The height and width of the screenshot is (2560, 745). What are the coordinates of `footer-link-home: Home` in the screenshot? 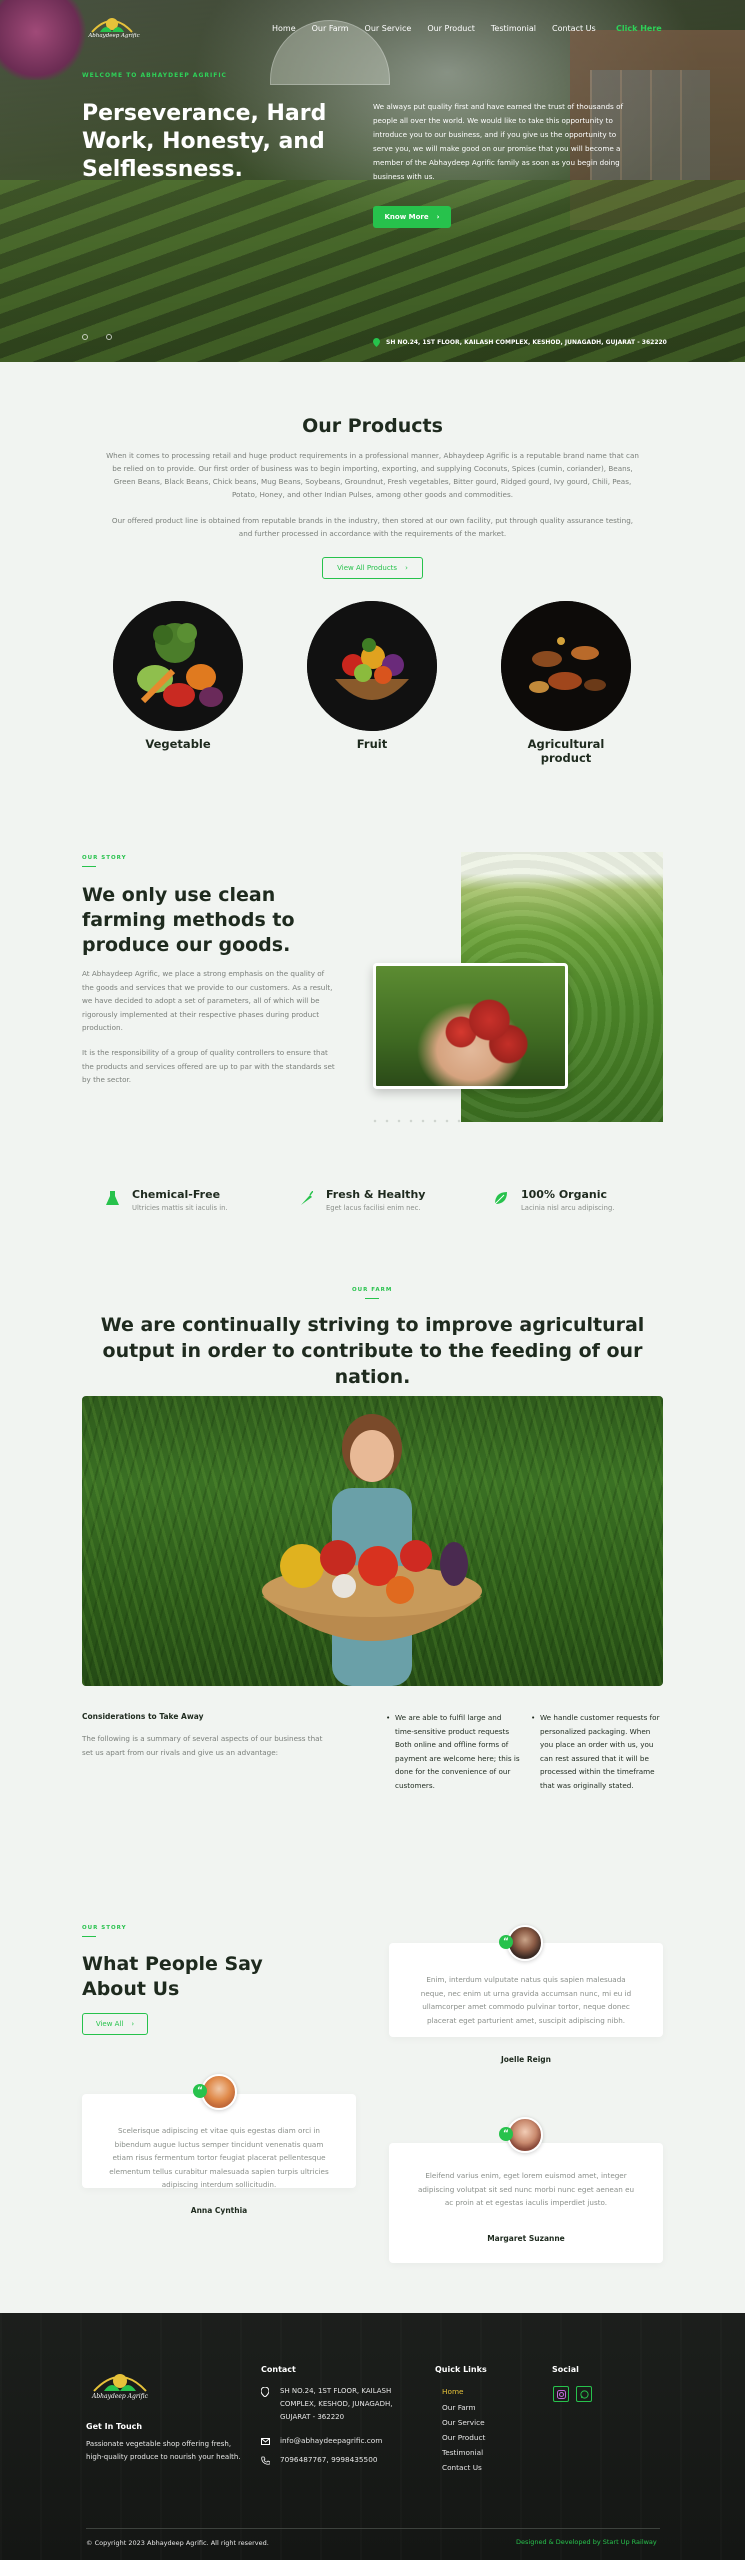 It's located at (453, 2391).